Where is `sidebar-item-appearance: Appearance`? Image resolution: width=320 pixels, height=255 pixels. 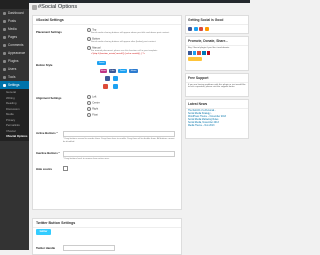
sidebar-item-appearance: Appearance is located at coordinates (14, 53).